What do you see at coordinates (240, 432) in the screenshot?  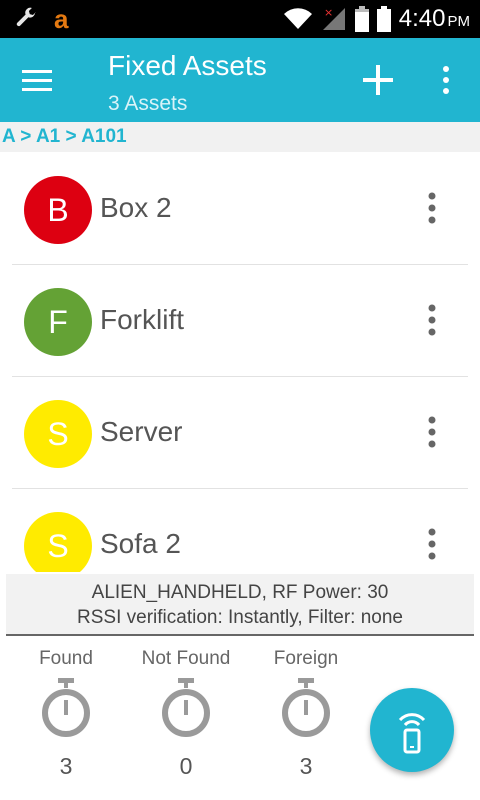 I see `list-item: S Server` at bounding box center [240, 432].